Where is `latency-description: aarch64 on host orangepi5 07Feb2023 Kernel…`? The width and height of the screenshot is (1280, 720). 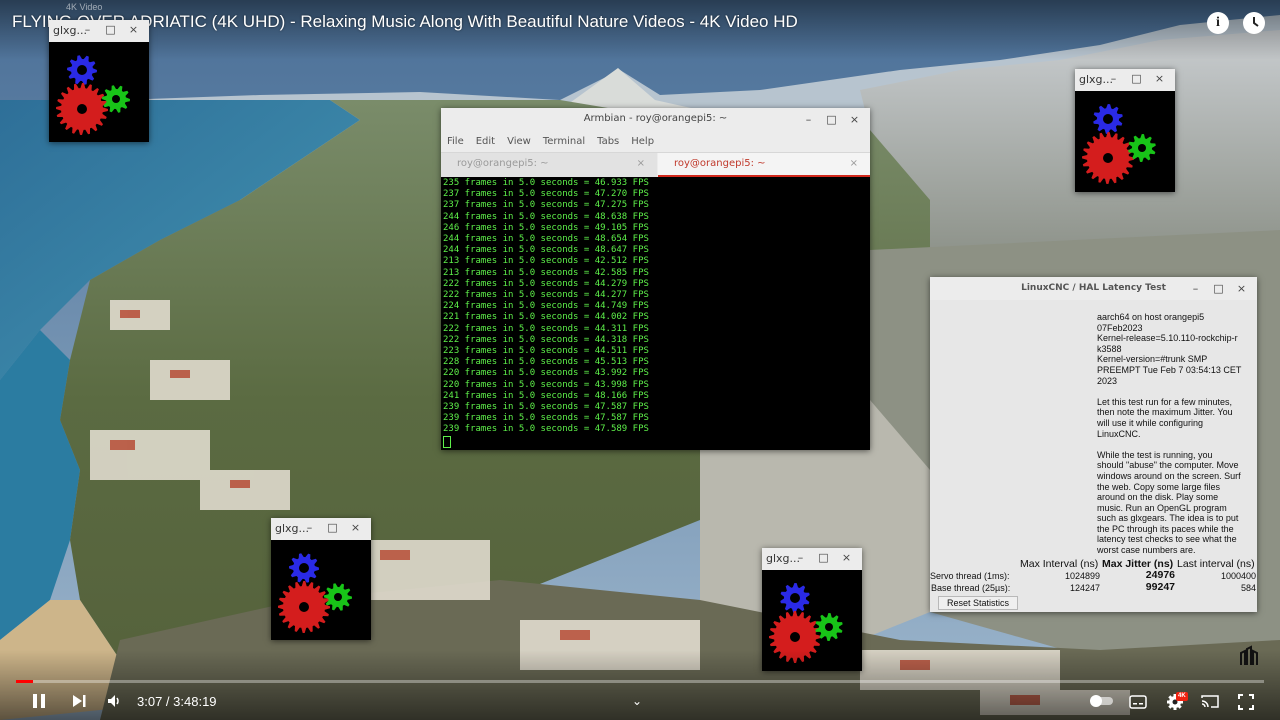 latency-description: aarch64 on host orangepi5 07Feb2023 Kernel… is located at coordinates (1177, 439).